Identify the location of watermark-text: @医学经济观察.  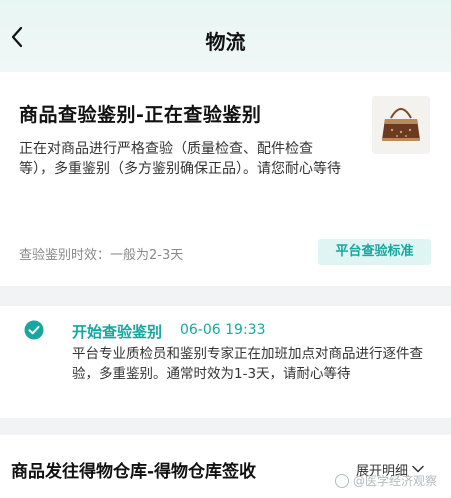
(395, 481).